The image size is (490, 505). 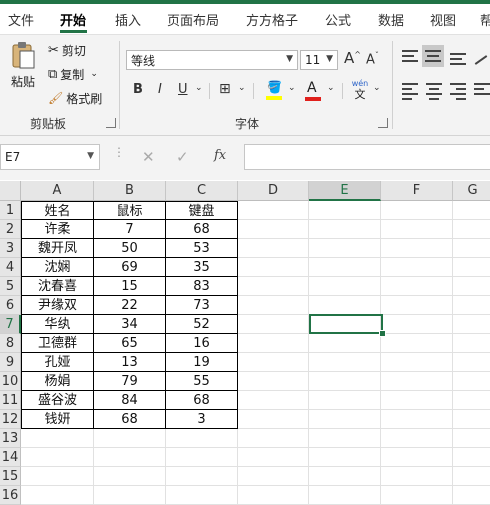 What do you see at coordinates (345, 438) in the screenshot?
I see `cell-e13` at bounding box center [345, 438].